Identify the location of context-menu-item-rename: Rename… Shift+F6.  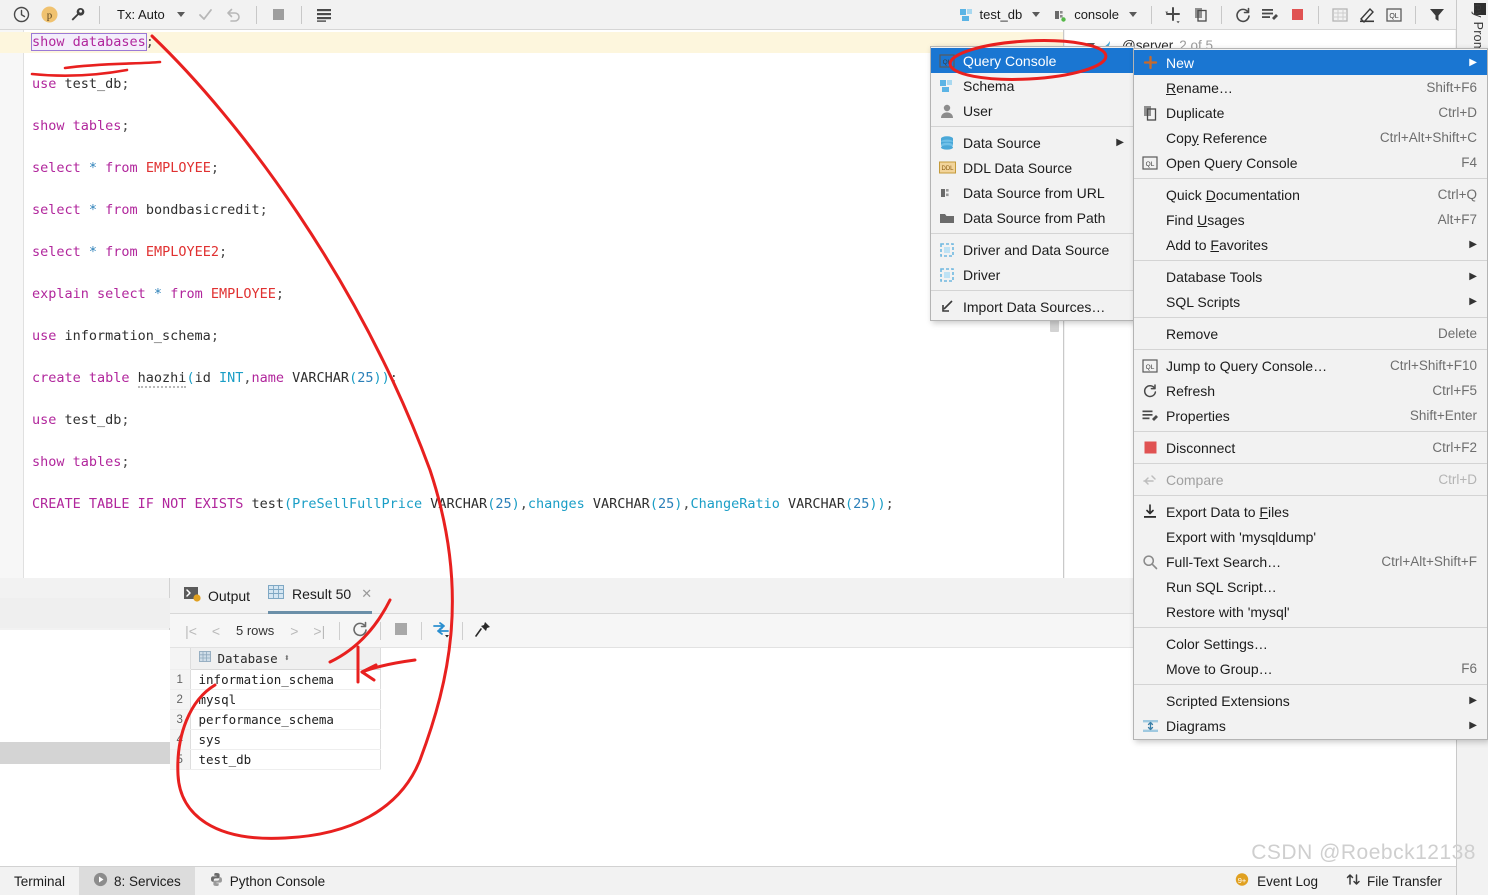
(1310, 87).